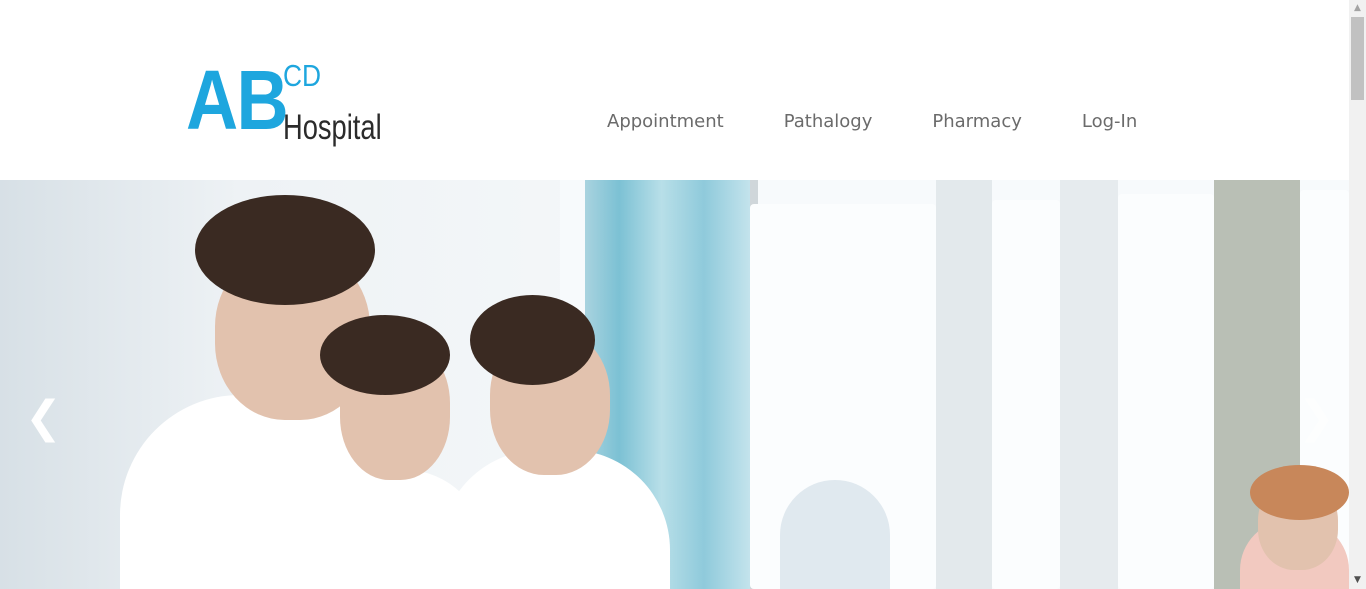 Image resolution: width=1366 pixels, height=589 pixels. Describe the element at coordinates (1357, 8) in the screenshot. I see `scroll-up-icon: ▲` at that location.